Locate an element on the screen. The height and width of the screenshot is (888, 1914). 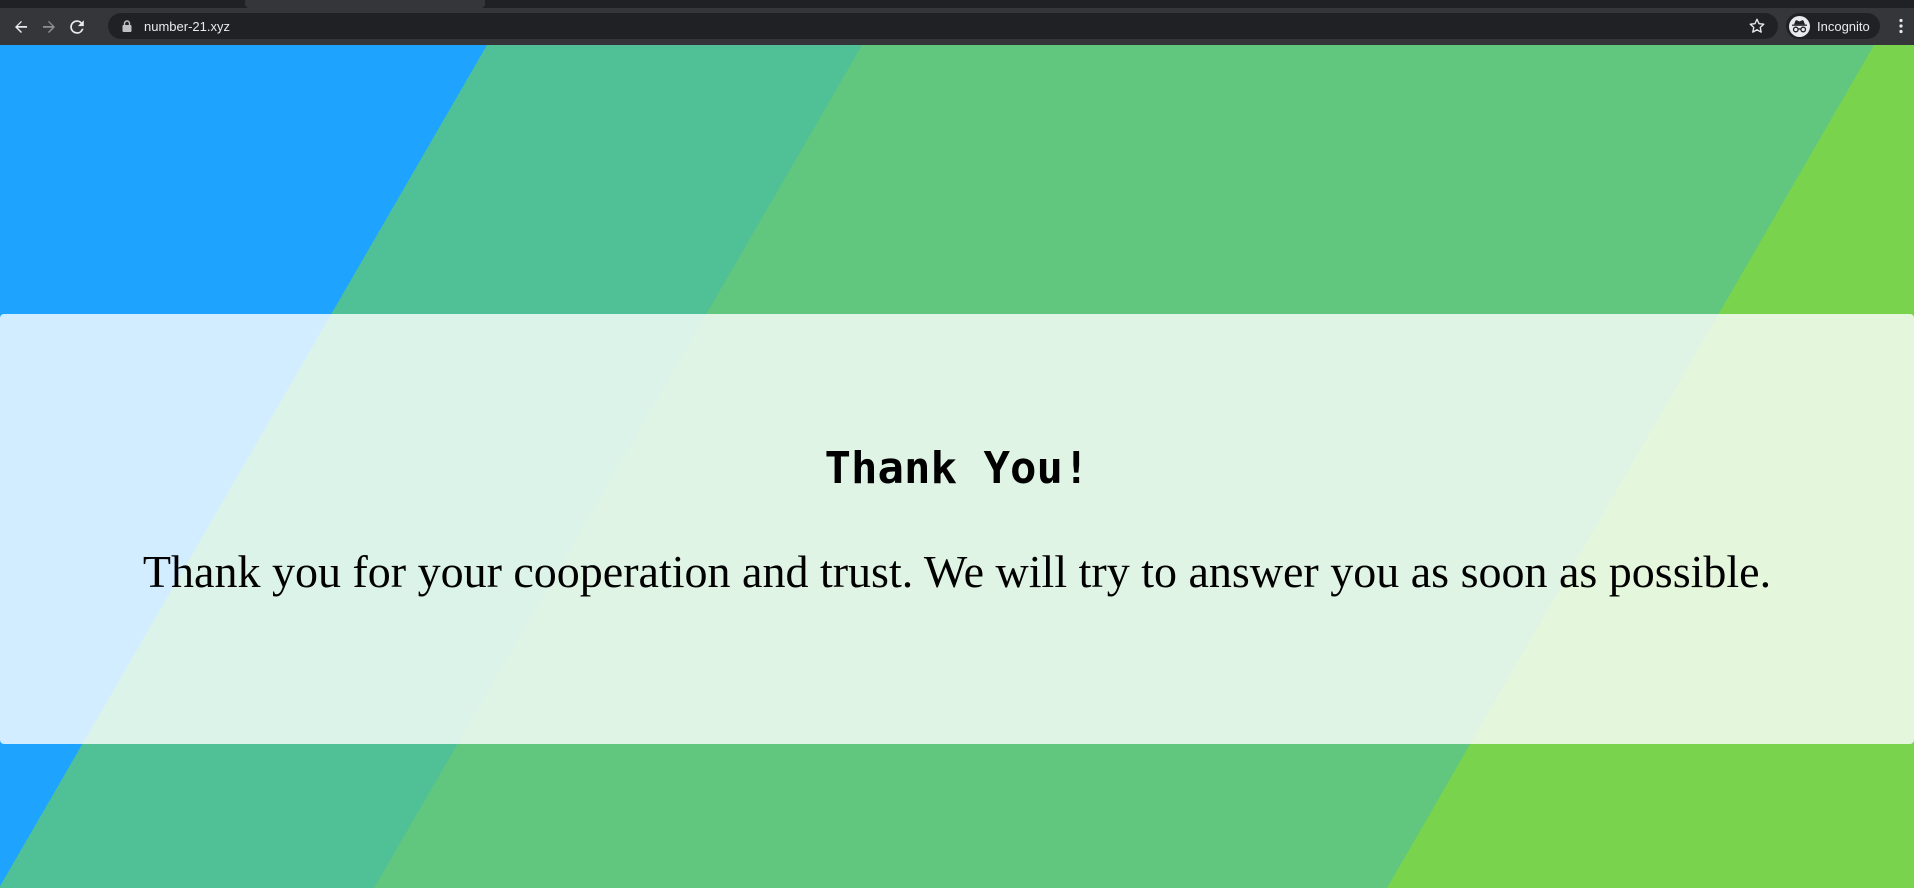
incognito-profile-button: Incognito is located at coordinates (1833, 26).